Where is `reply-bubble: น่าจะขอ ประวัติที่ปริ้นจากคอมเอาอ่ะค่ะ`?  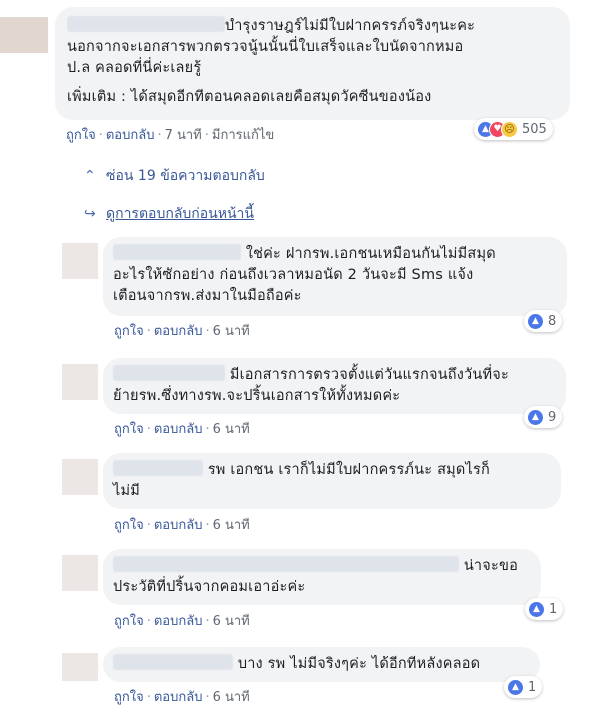
reply-bubble: น่าจะขอ ประวัติที่ปริ้นจากคอมเอาอ่ะค่ะ is located at coordinates (322, 577).